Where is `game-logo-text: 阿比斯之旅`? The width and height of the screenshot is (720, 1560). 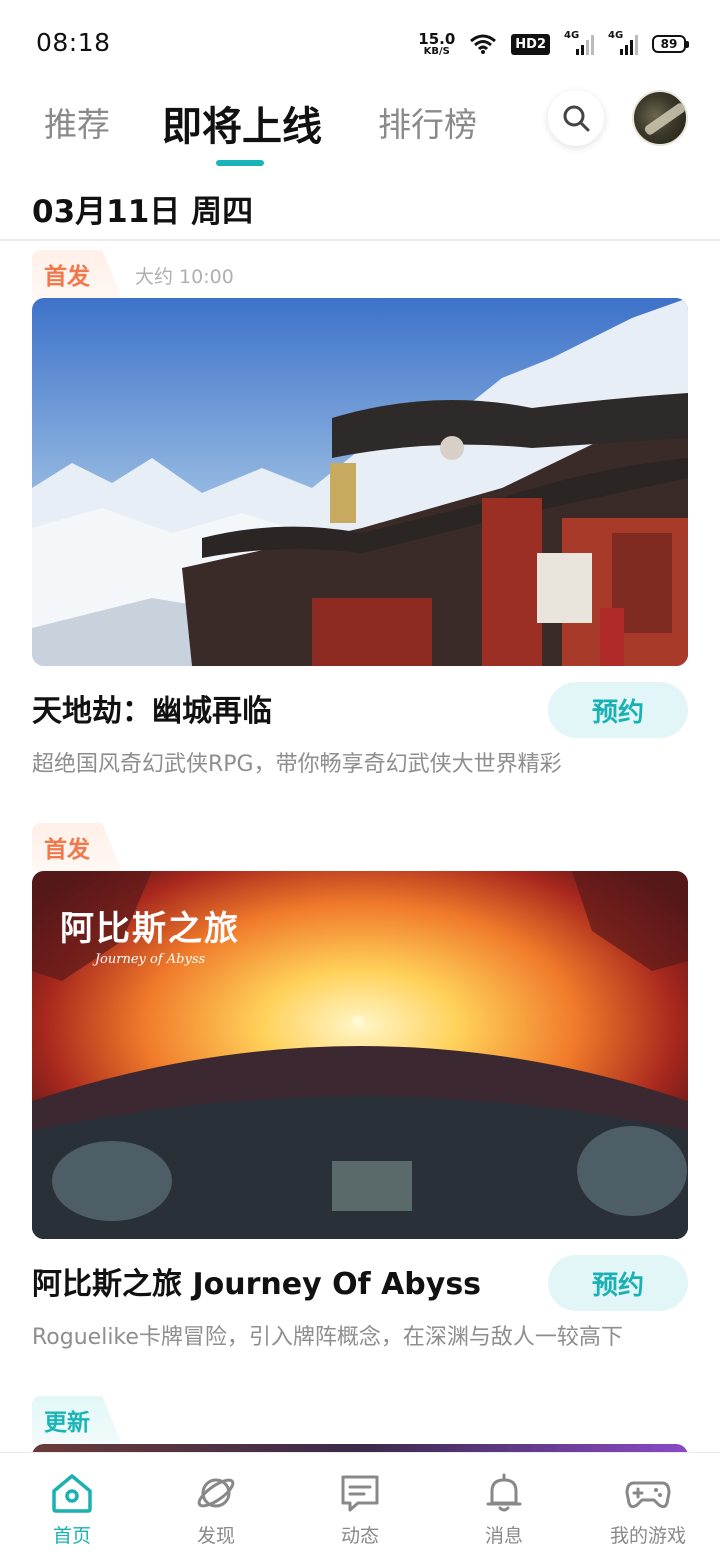
game-logo-text: 阿比斯之旅 is located at coordinates (150, 929).